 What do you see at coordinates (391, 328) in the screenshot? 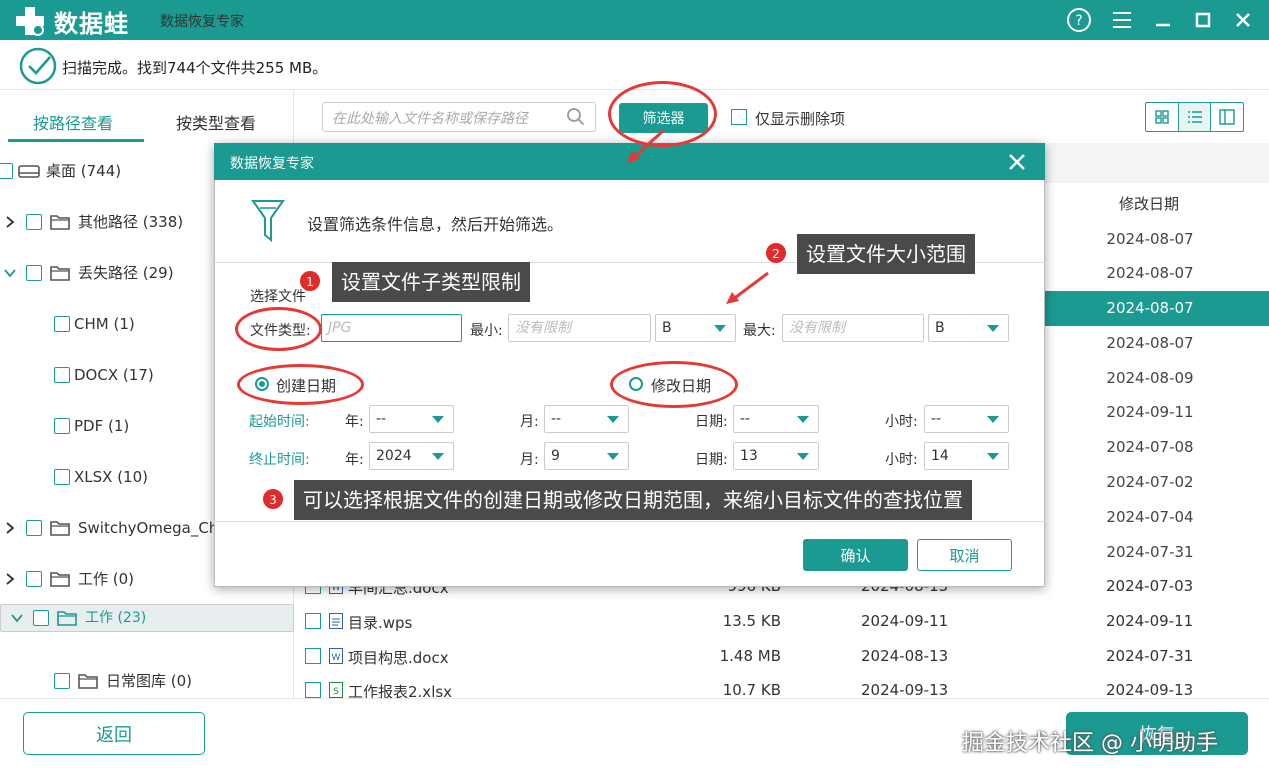
I see `file-type-input: JPG` at bounding box center [391, 328].